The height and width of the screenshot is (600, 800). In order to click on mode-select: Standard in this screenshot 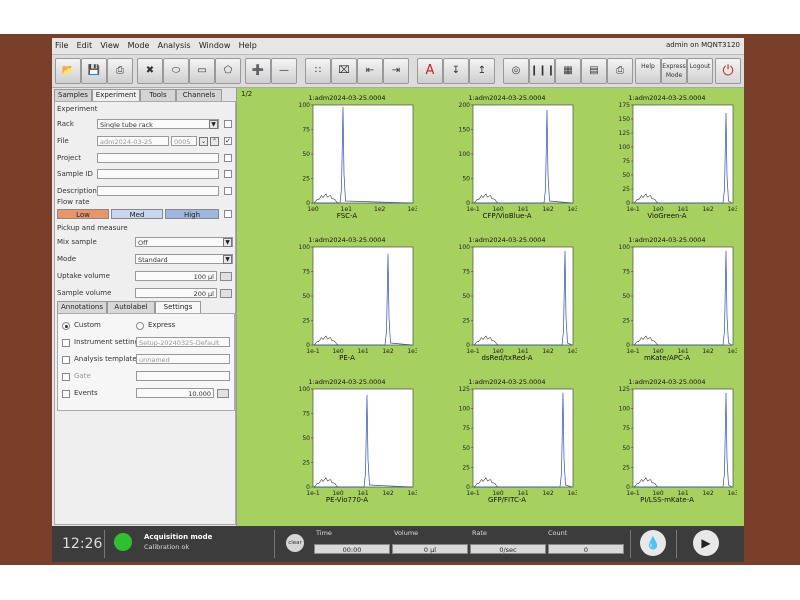, I will do `click(184, 259)`.